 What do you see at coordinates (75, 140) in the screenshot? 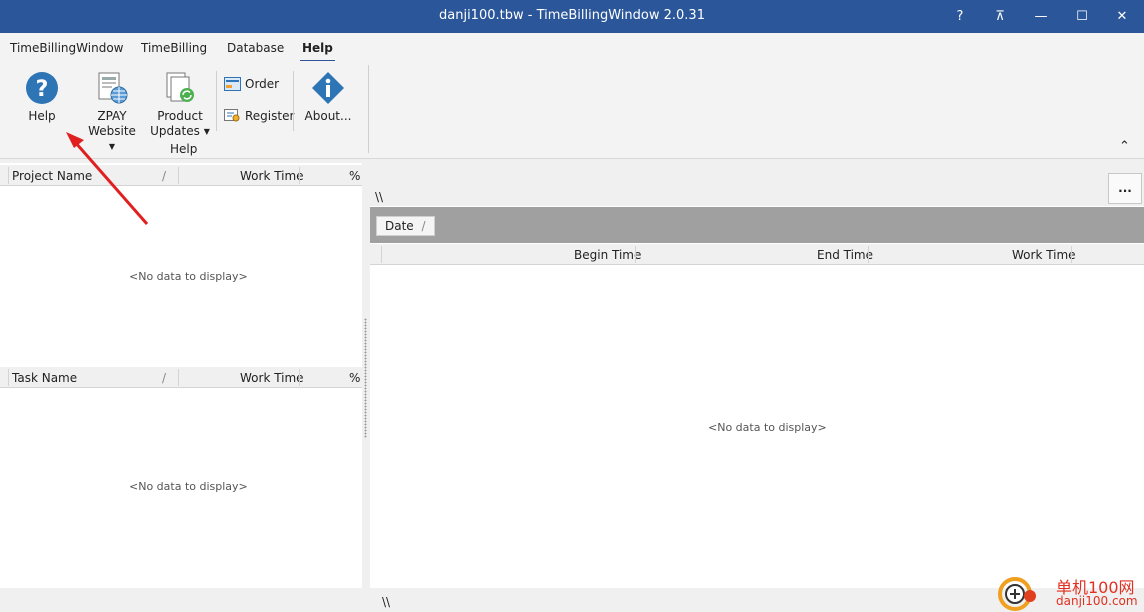
I see `annotation-arrow-head` at bounding box center [75, 140].